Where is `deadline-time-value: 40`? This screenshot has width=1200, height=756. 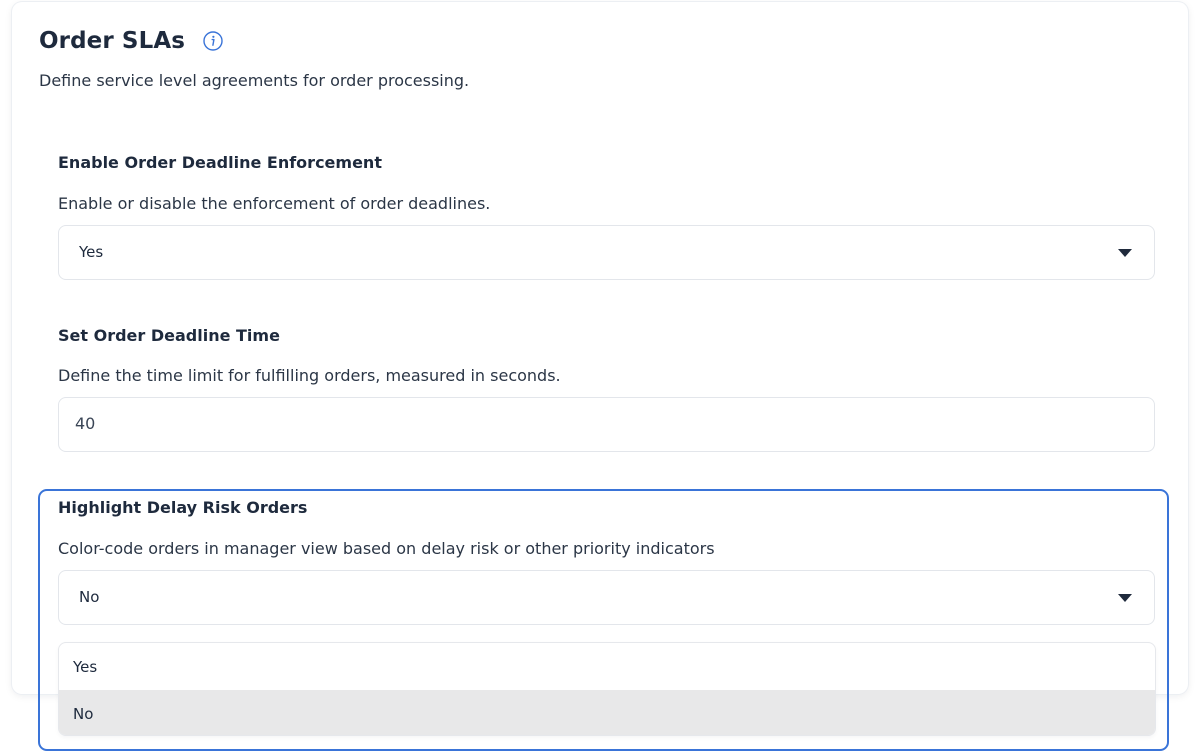 deadline-time-value: 40 is located at coordinates (85, 423).